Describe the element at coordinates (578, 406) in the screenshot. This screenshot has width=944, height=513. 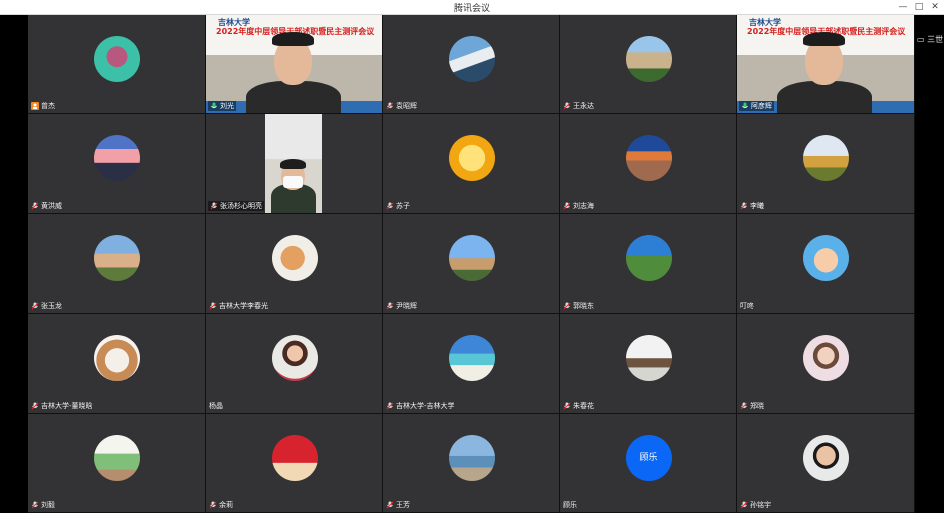
I see `participant-name-tag: 朱春花` at that location.